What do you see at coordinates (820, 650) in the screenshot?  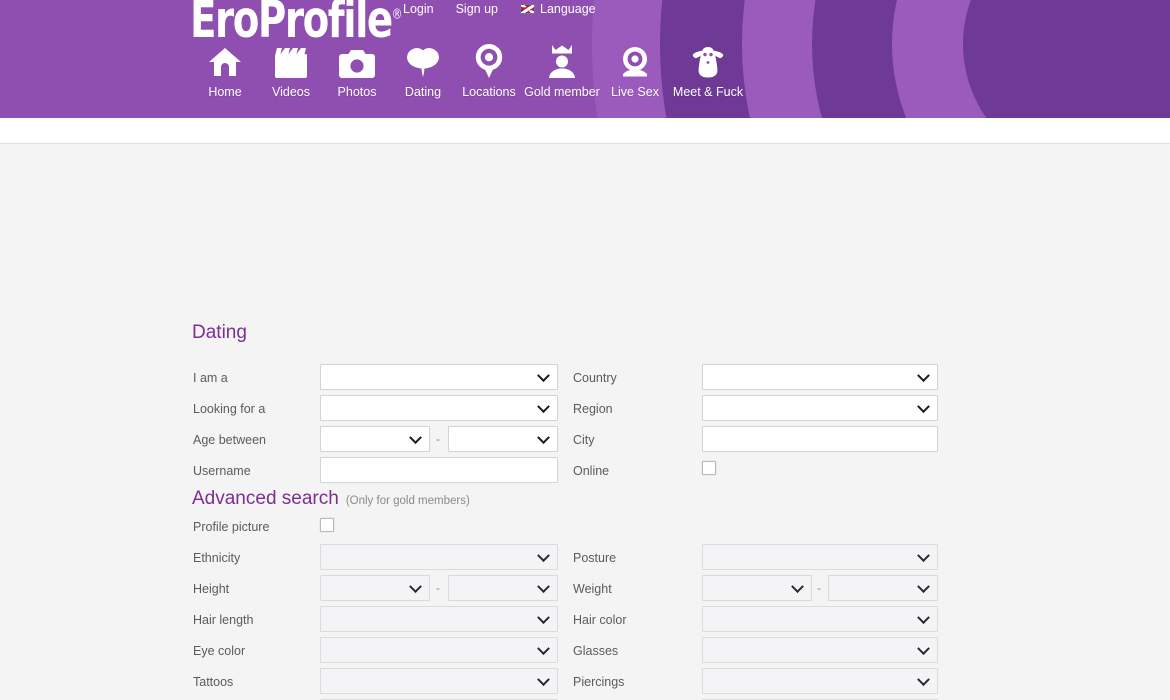 I see `select-glasses` at bounding box center [820, 650].